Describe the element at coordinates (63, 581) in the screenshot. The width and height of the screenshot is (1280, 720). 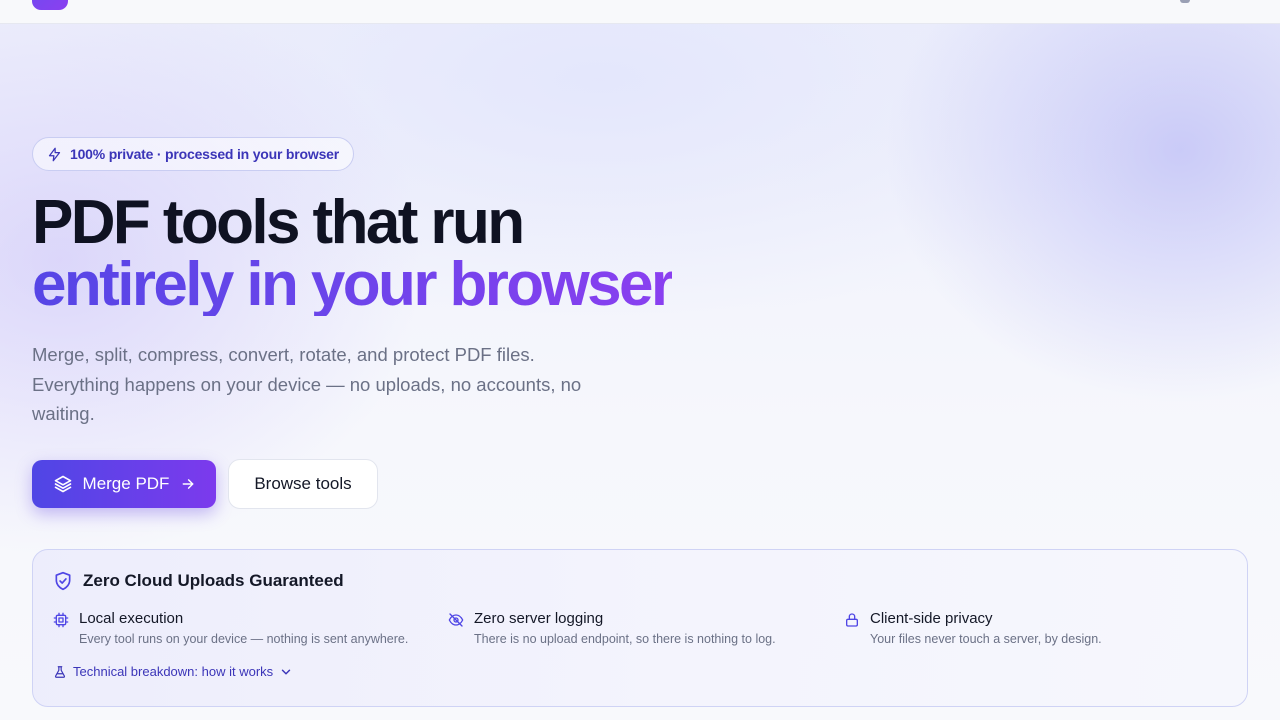
I see `shield-check-icon` at that location.